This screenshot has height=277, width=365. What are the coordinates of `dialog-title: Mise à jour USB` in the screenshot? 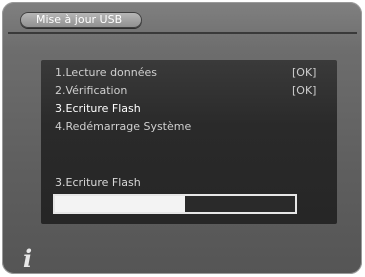 It's located at (79, 19).